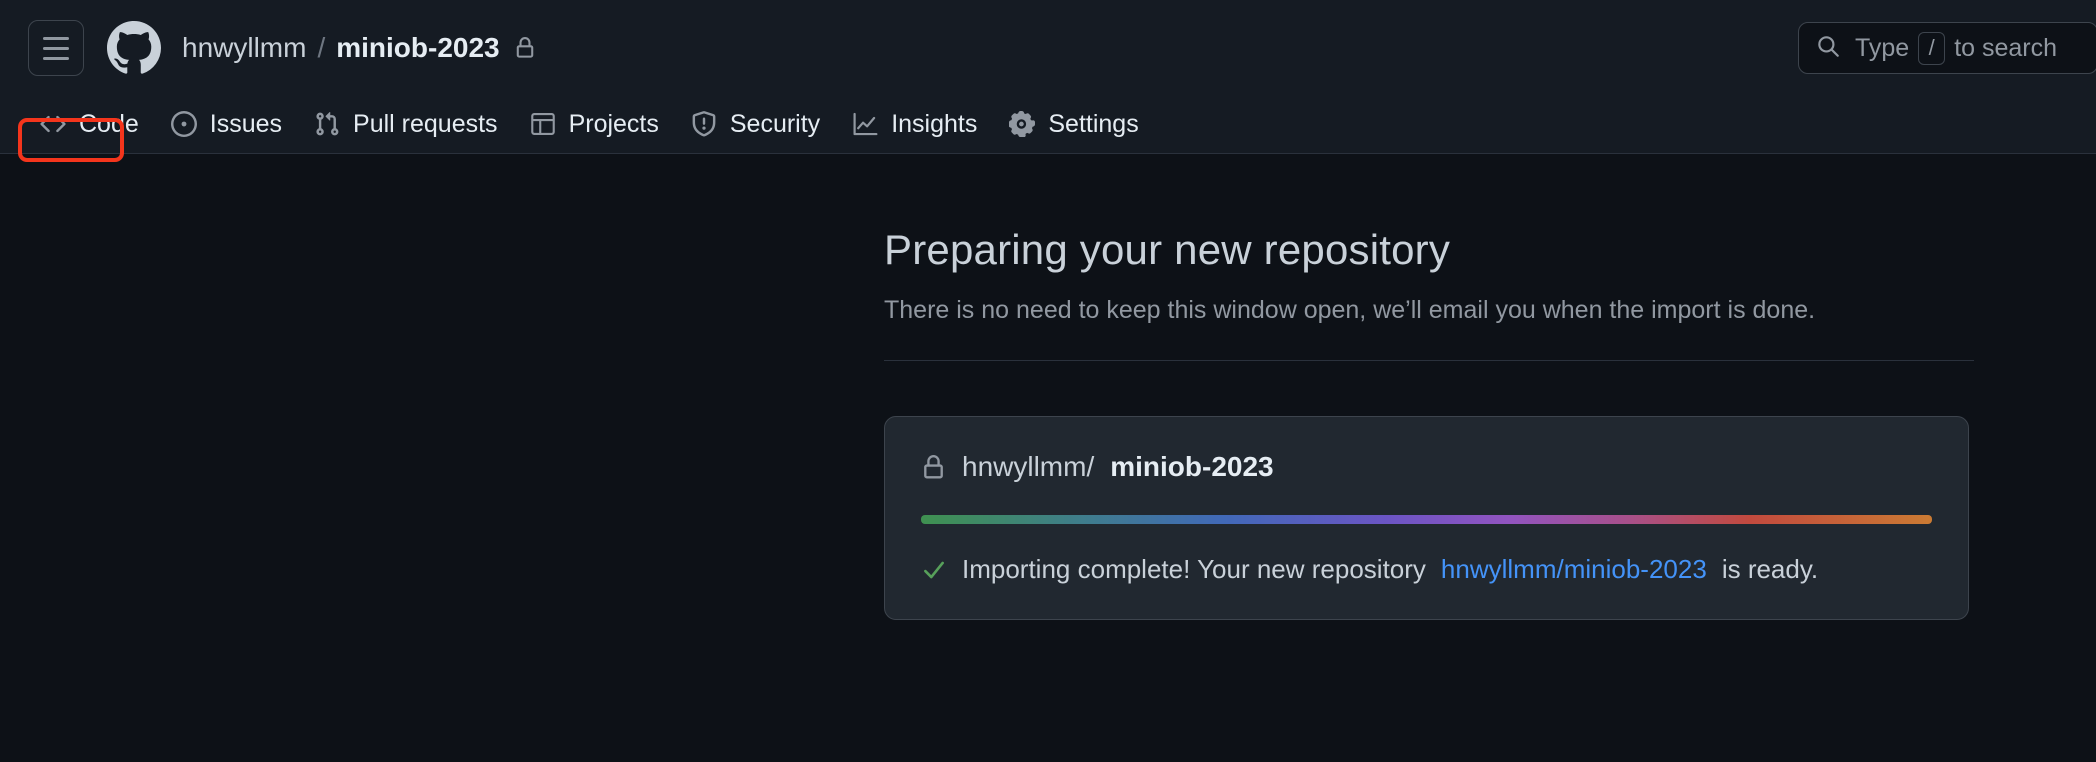  Describe the element at coordinates (327, 124) in the screenshot. I see `git-pull-request-icon` at that location.